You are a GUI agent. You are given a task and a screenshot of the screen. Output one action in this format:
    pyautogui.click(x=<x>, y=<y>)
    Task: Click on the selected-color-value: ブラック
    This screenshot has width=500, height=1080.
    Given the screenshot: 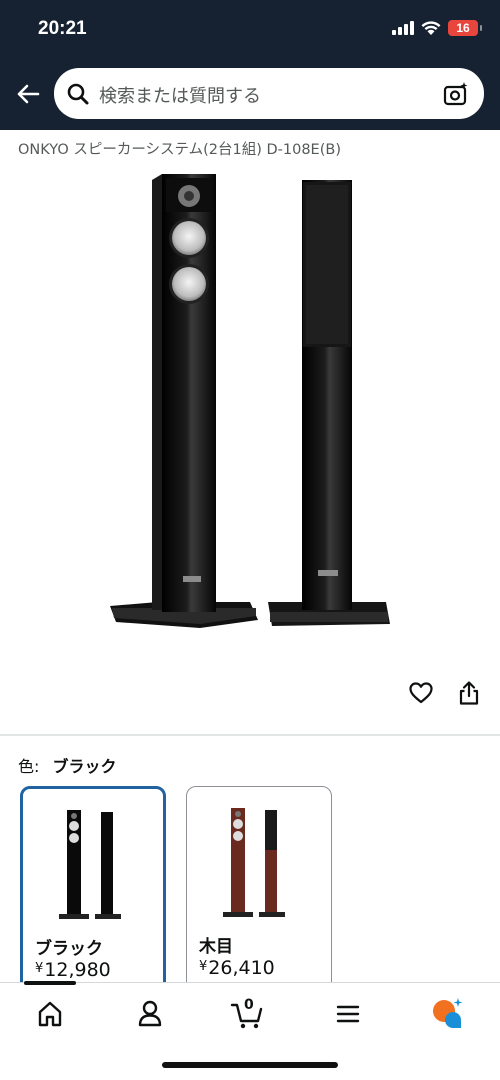 What is the action you would take?
    pyautogui.click(x=84, y=766)
    